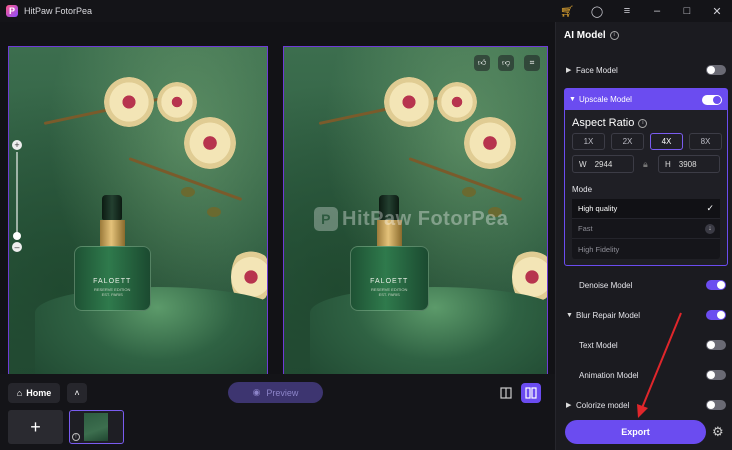 The width and height of the screenshot is (732, 450). I want to click on face-model-row: ▶ Face Model, so click(646, 70).